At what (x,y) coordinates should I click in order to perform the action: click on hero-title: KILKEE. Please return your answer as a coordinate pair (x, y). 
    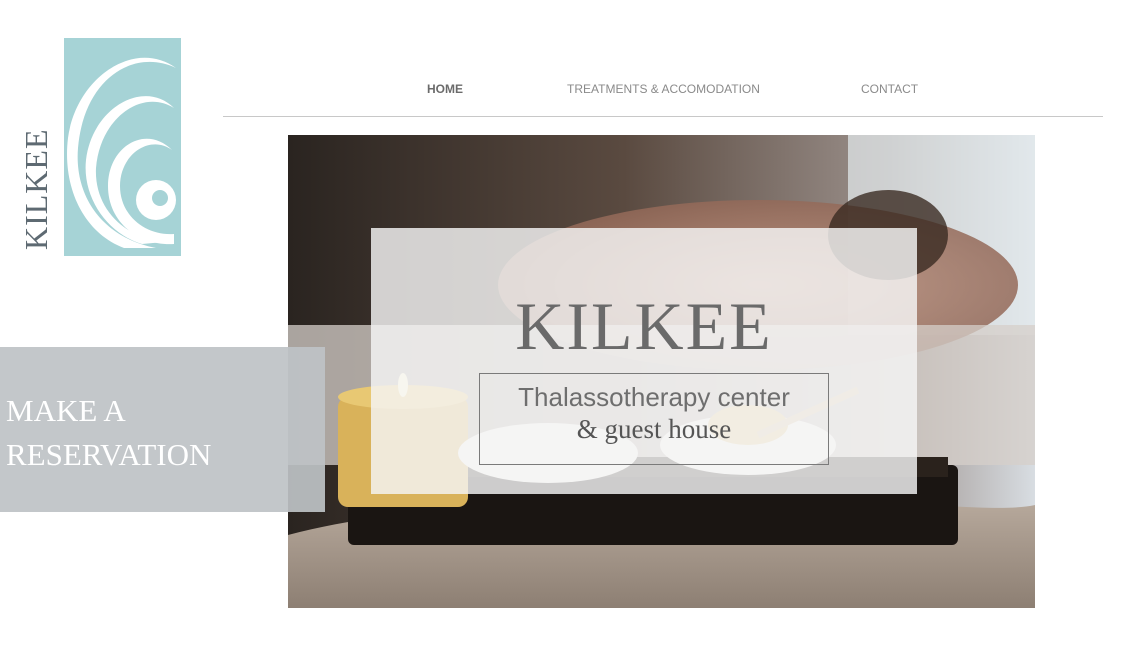
    Looking at the image, I should click on (644, 326).